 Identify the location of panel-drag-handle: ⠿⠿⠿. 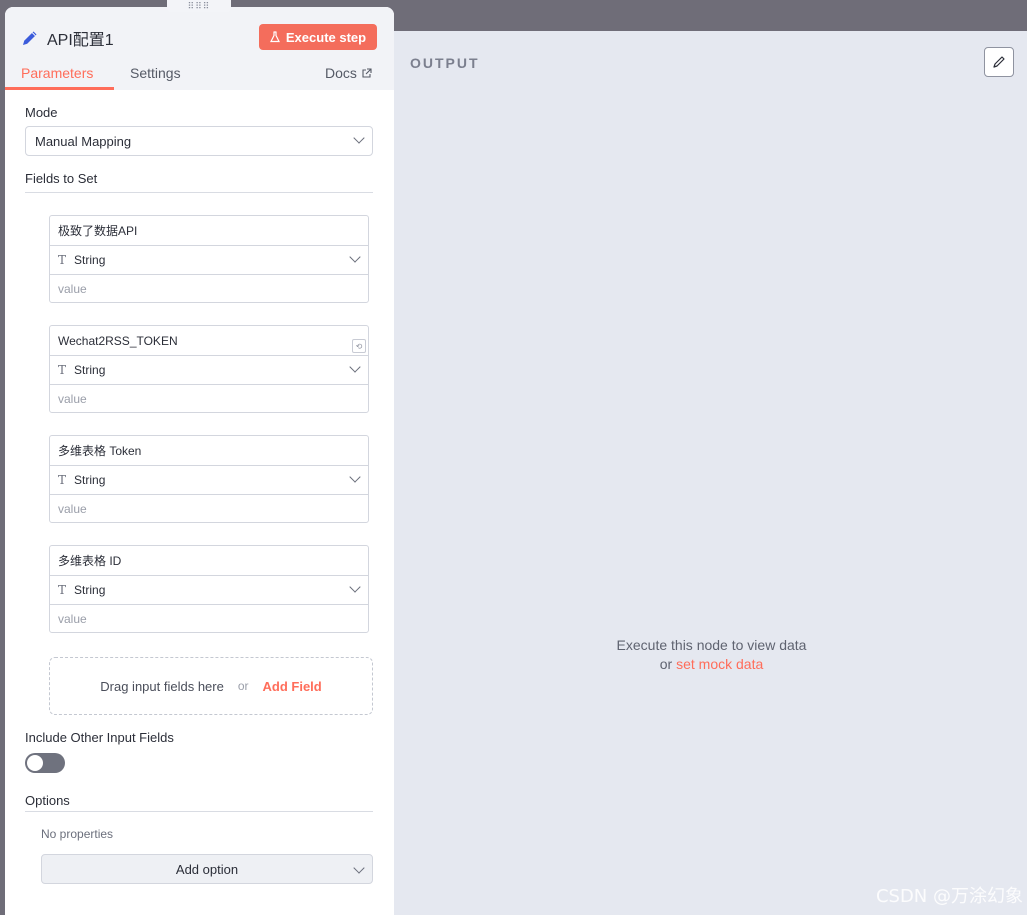
(199, 6).